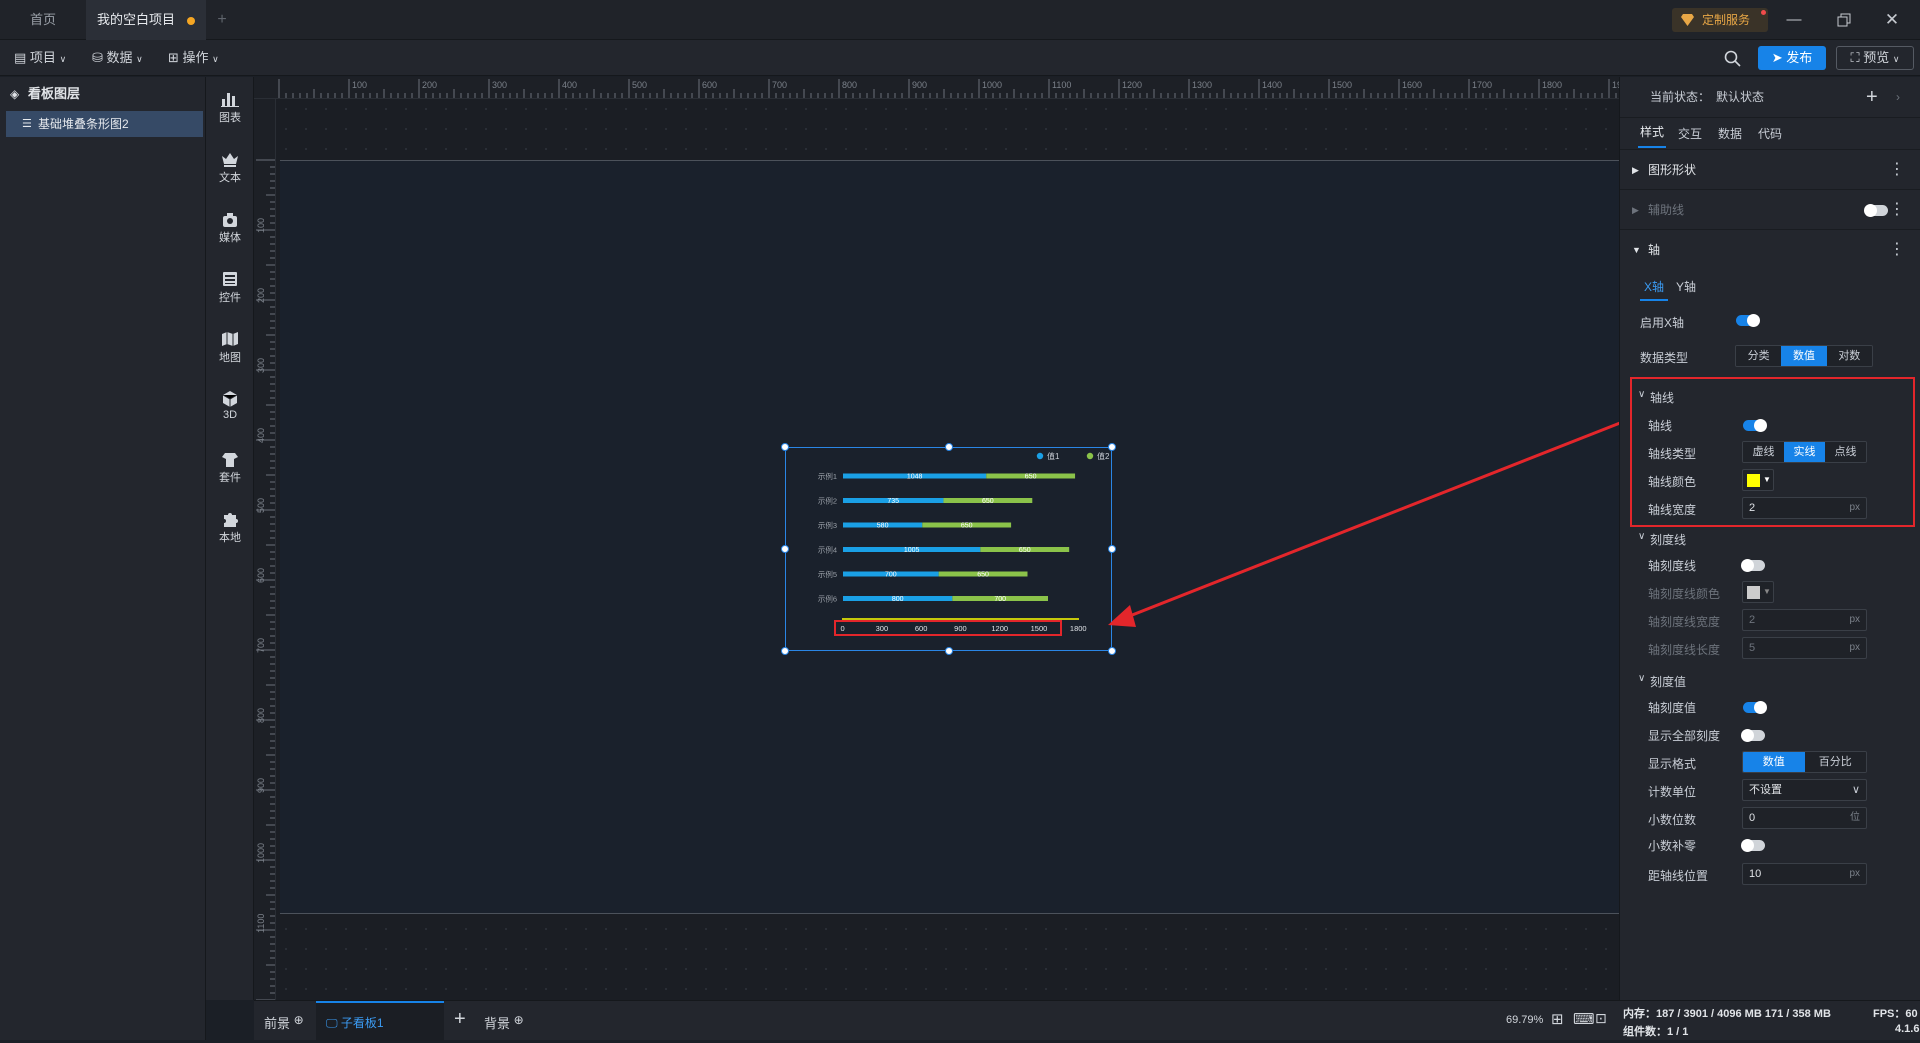 This screenshot has width=1920, height=1043. What do you see at coordinates (1584, 1019) in the screenshot?
I see `keyboard-icon: ⌨` at bounding box center [1584, 1019].